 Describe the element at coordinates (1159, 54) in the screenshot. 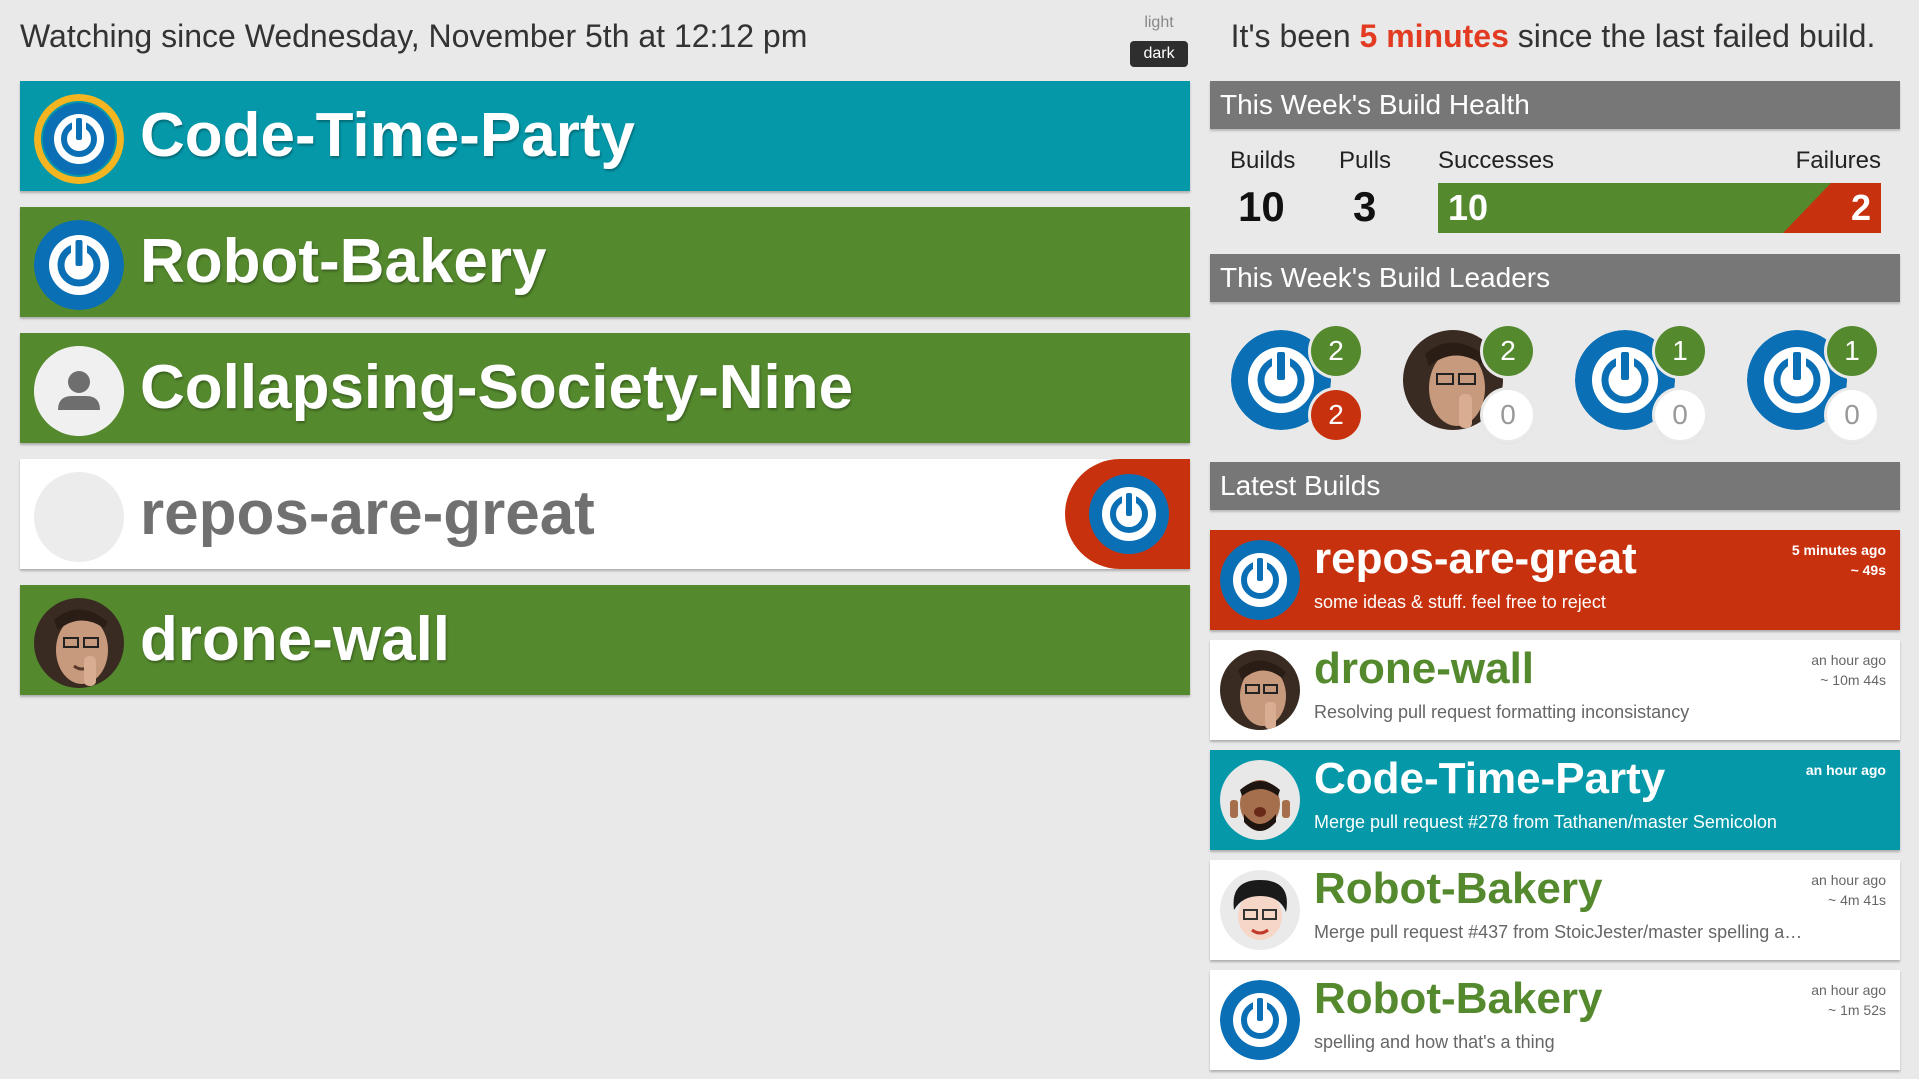

I see `theme-dark-button: dark` at that location.